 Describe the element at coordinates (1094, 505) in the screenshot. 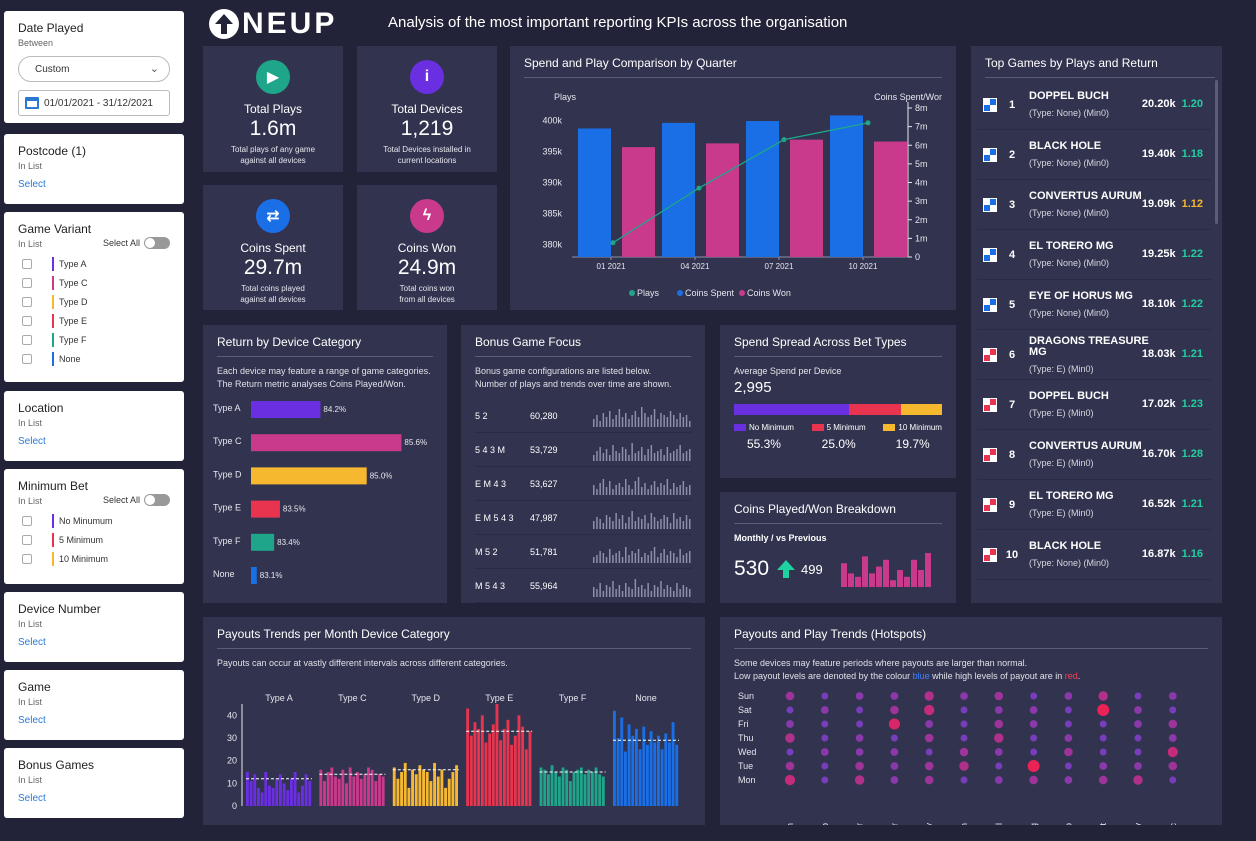

I see `top-game-row: 9 EL TORERO MG (Type: E) (Min0) 16.52k 1.21` at that location.